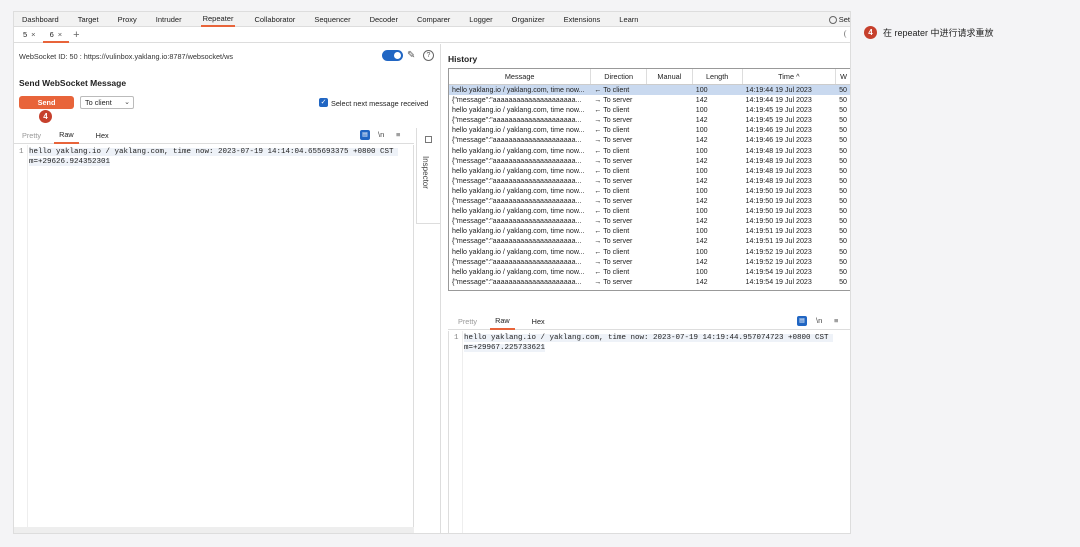 This screenshot has width=1080, height=547. I want to click on menu-logger: Logger, so click(480, 19).